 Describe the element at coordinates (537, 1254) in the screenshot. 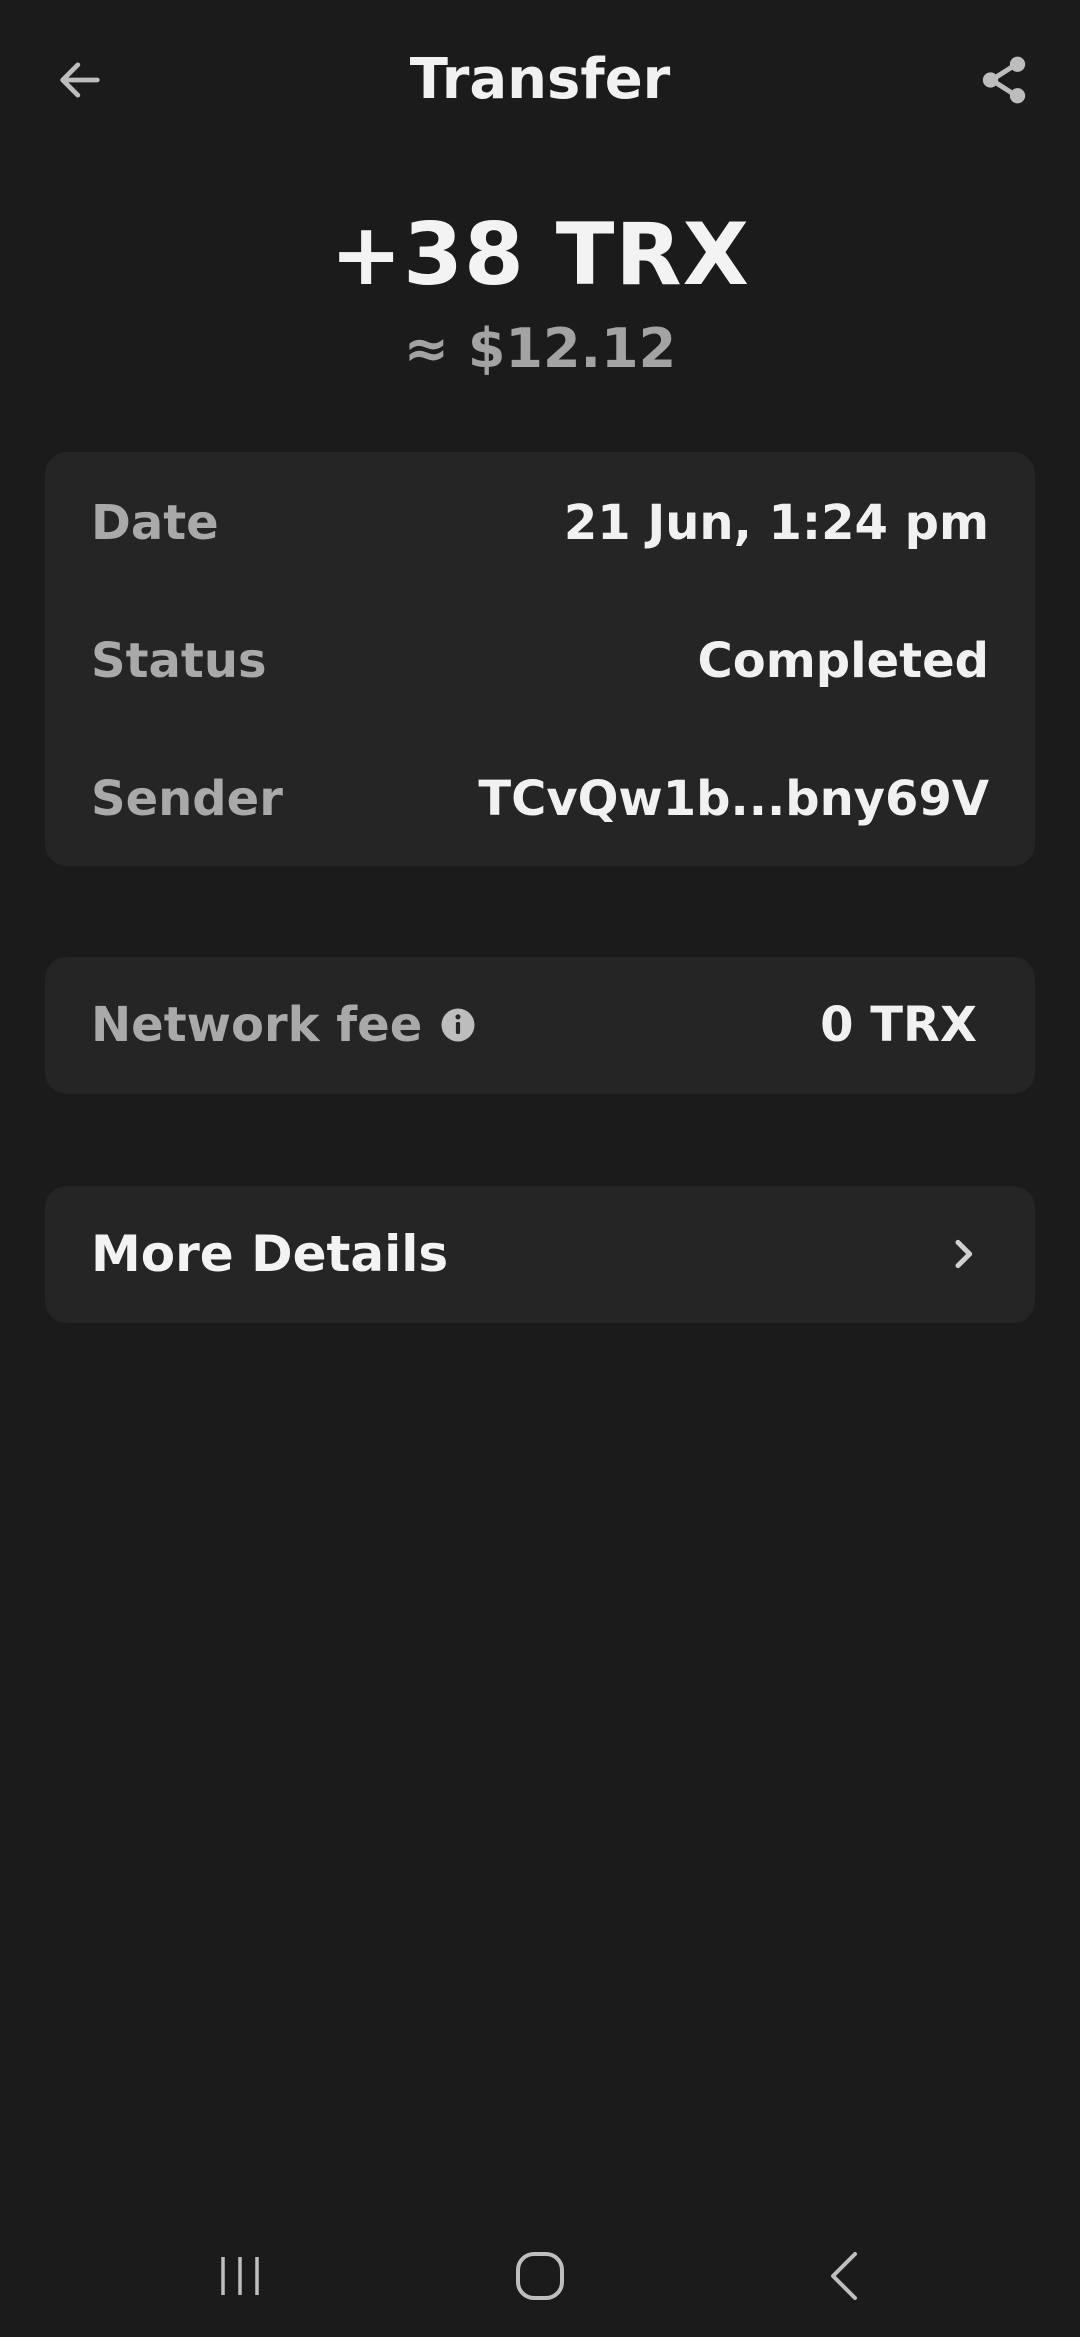

I see `more-details-row: More Details` at that location.